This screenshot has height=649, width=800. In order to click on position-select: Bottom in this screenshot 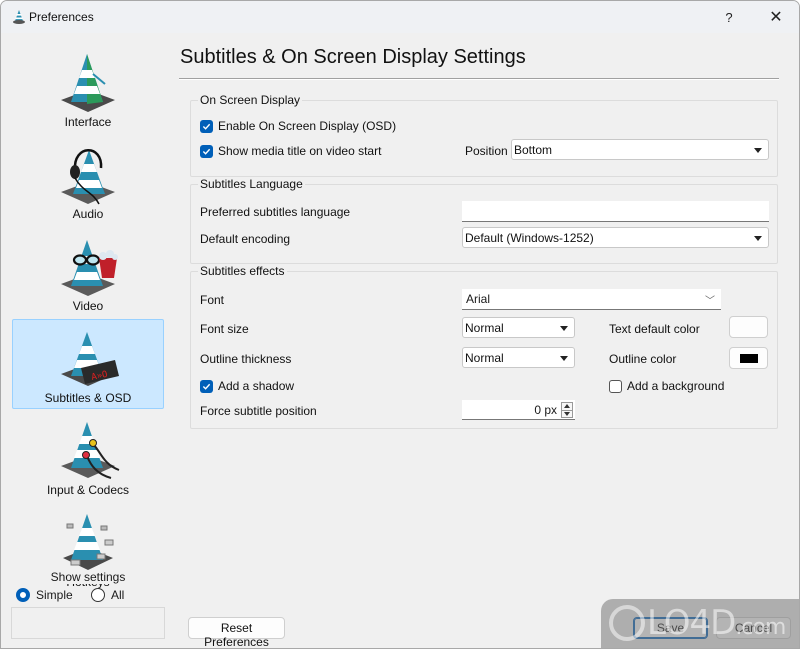, I will do `click(640, 149)`.